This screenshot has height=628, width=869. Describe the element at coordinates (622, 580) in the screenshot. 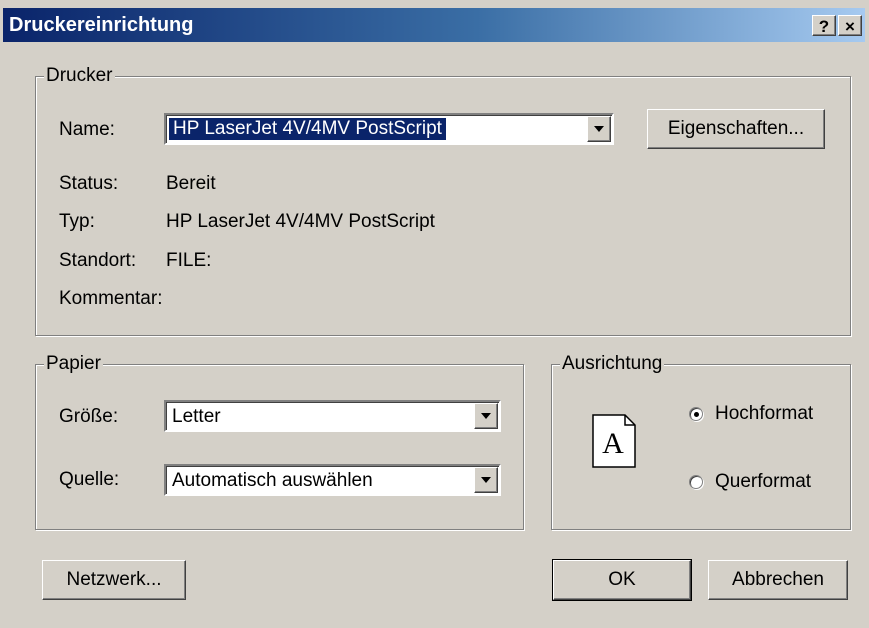

I see `ok-button: OK` at that location.